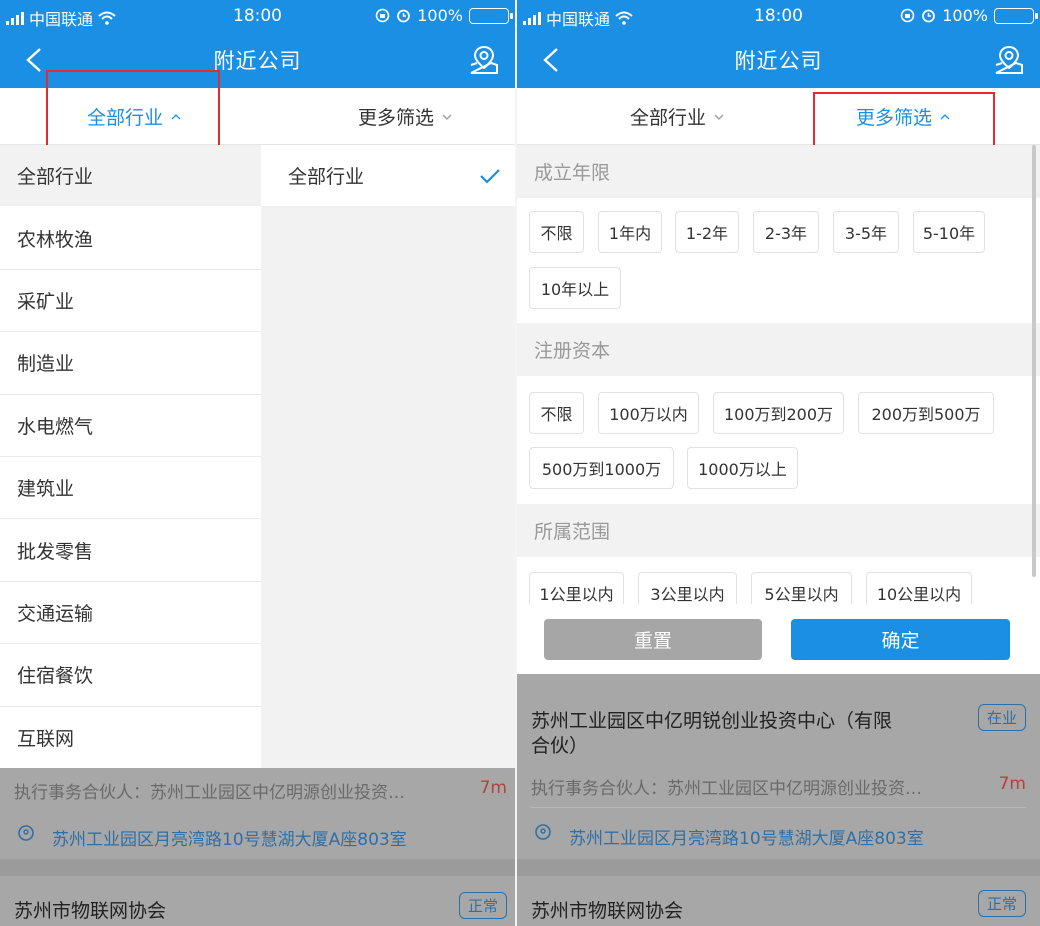 This screenshot has width=1040, height=926. Describe the element at coordinates (326, 177) in the screenshot. I see `sub-industry-label: 全部行业` at that location.